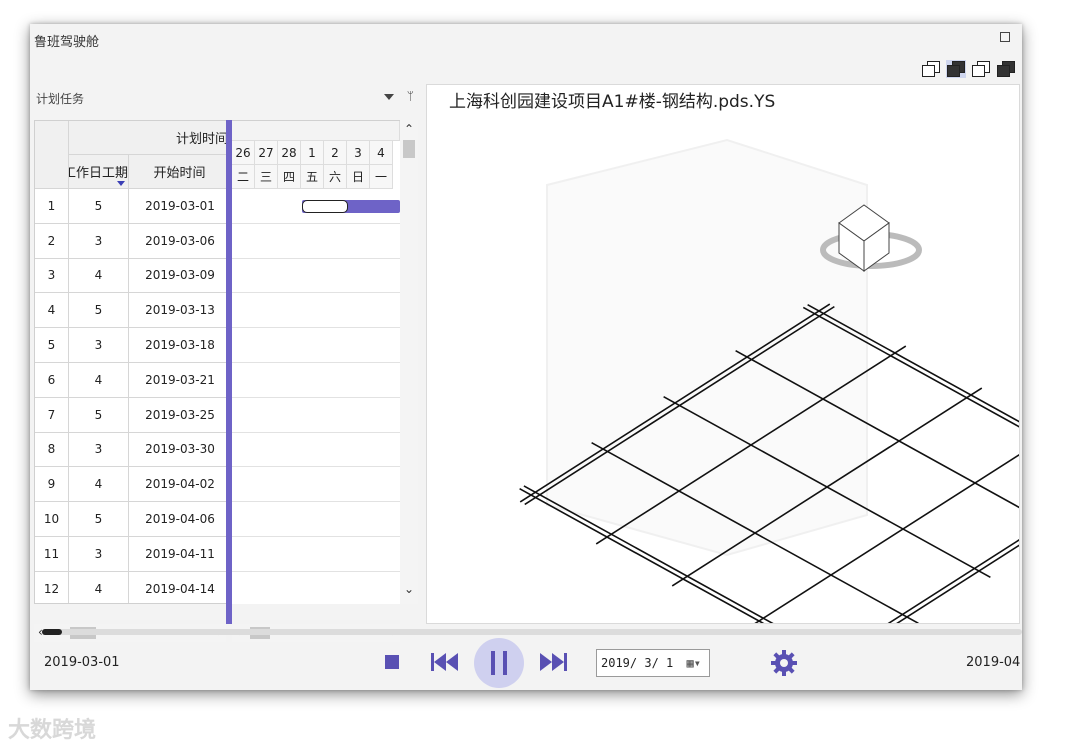  Describe the element at coordinates (52, 519) in the screenshot. I see `row-number: 10` at that location.